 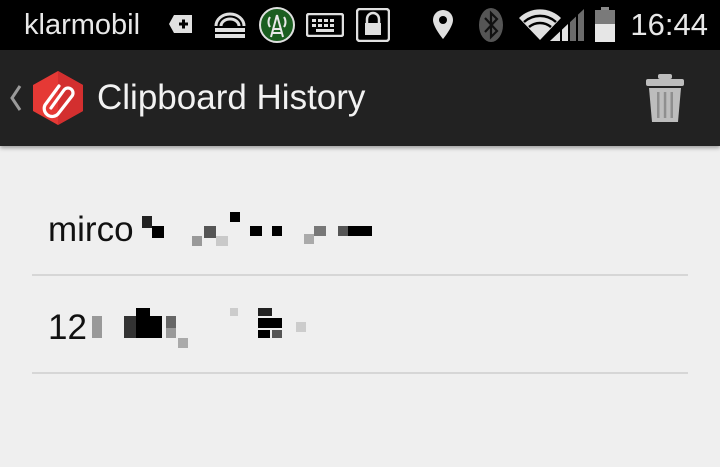 I want to click on paperclip-icon, so click(x=58, y=98).